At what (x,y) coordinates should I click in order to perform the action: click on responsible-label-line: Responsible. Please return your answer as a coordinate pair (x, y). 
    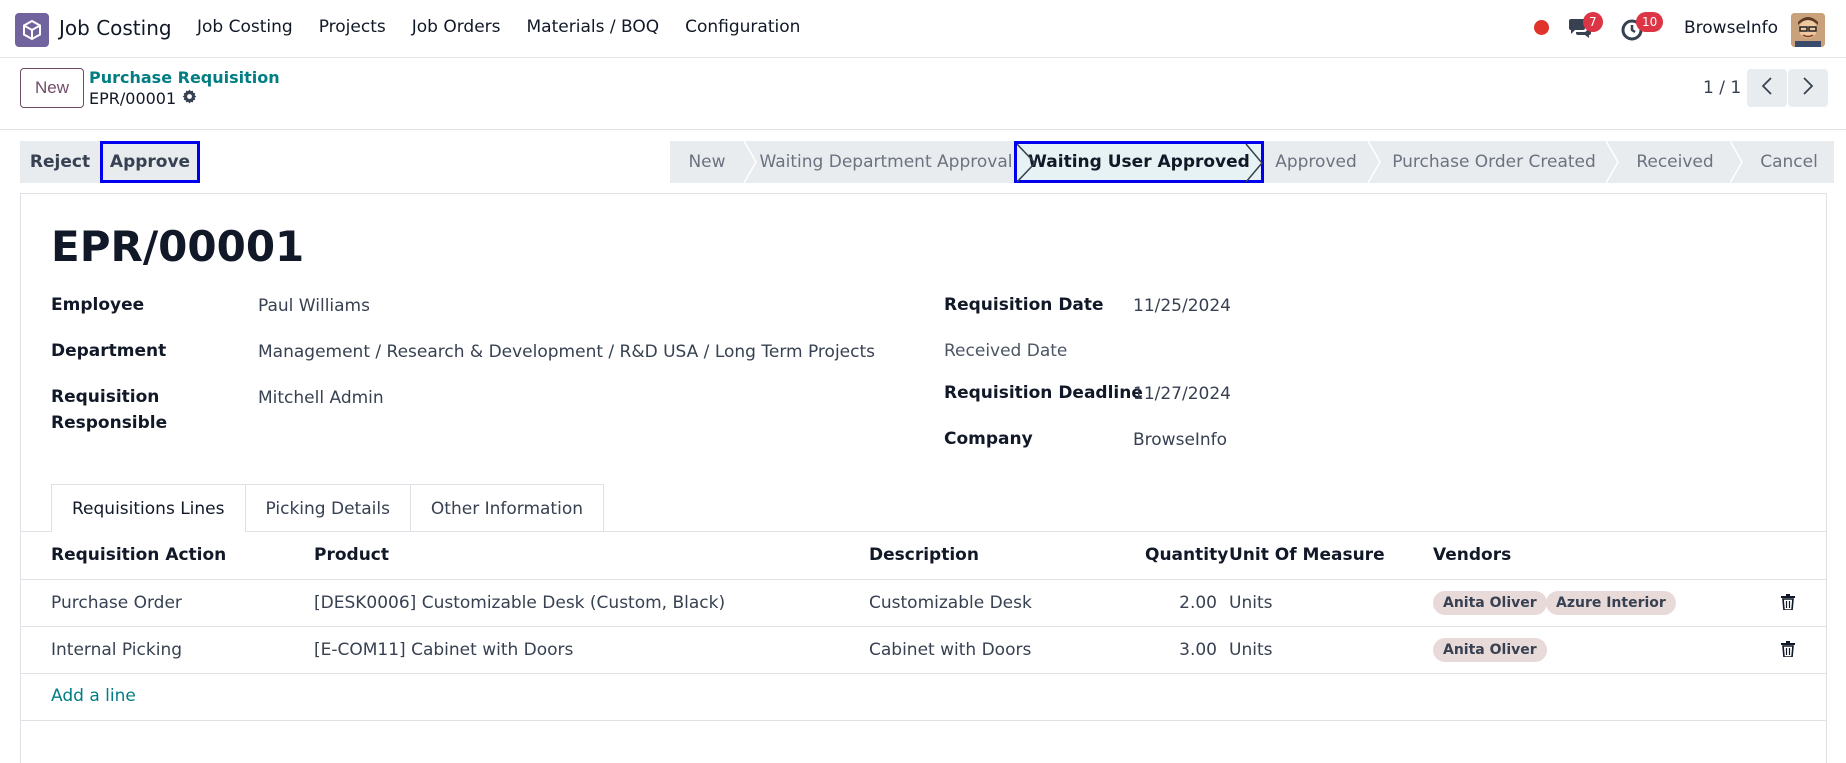
    Looking at the image, I should click on (109, 423).